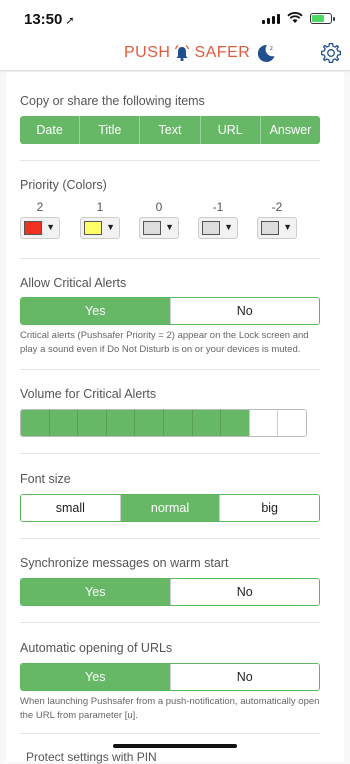 The height and width of the screenshot is (764, 350). I want to click on pin-protect-label: Protect settings with PIN, so click(91, 757).